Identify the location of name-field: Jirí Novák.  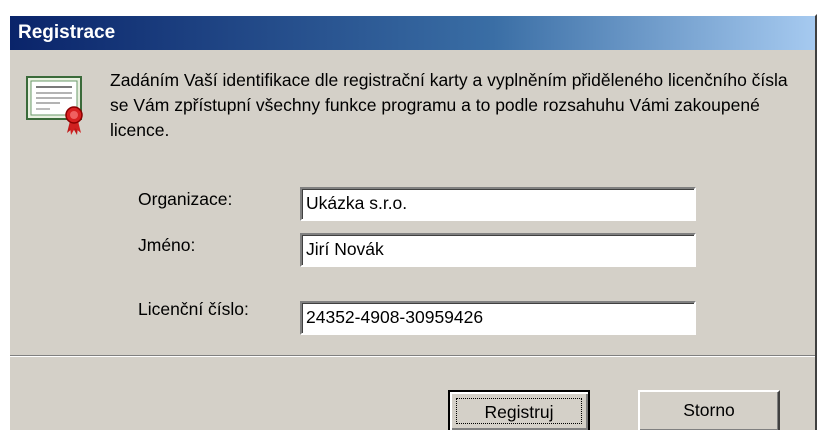
(498, 250).